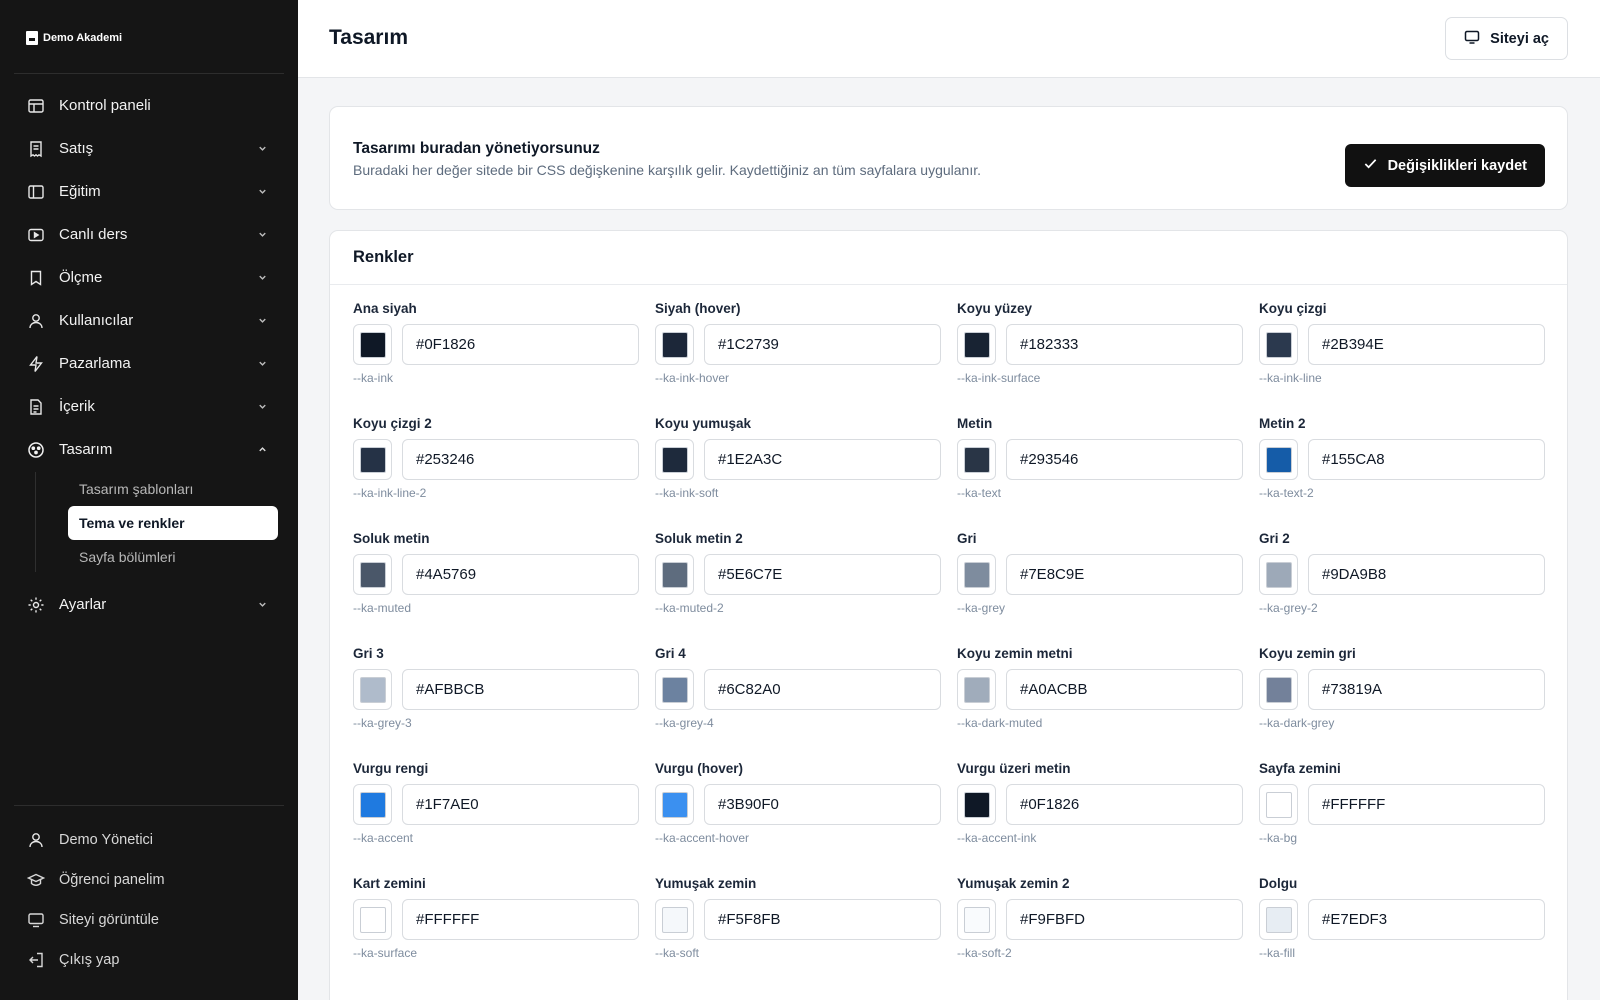  I want to click on color-field: Metin --ka-text, so click(1100, 458).